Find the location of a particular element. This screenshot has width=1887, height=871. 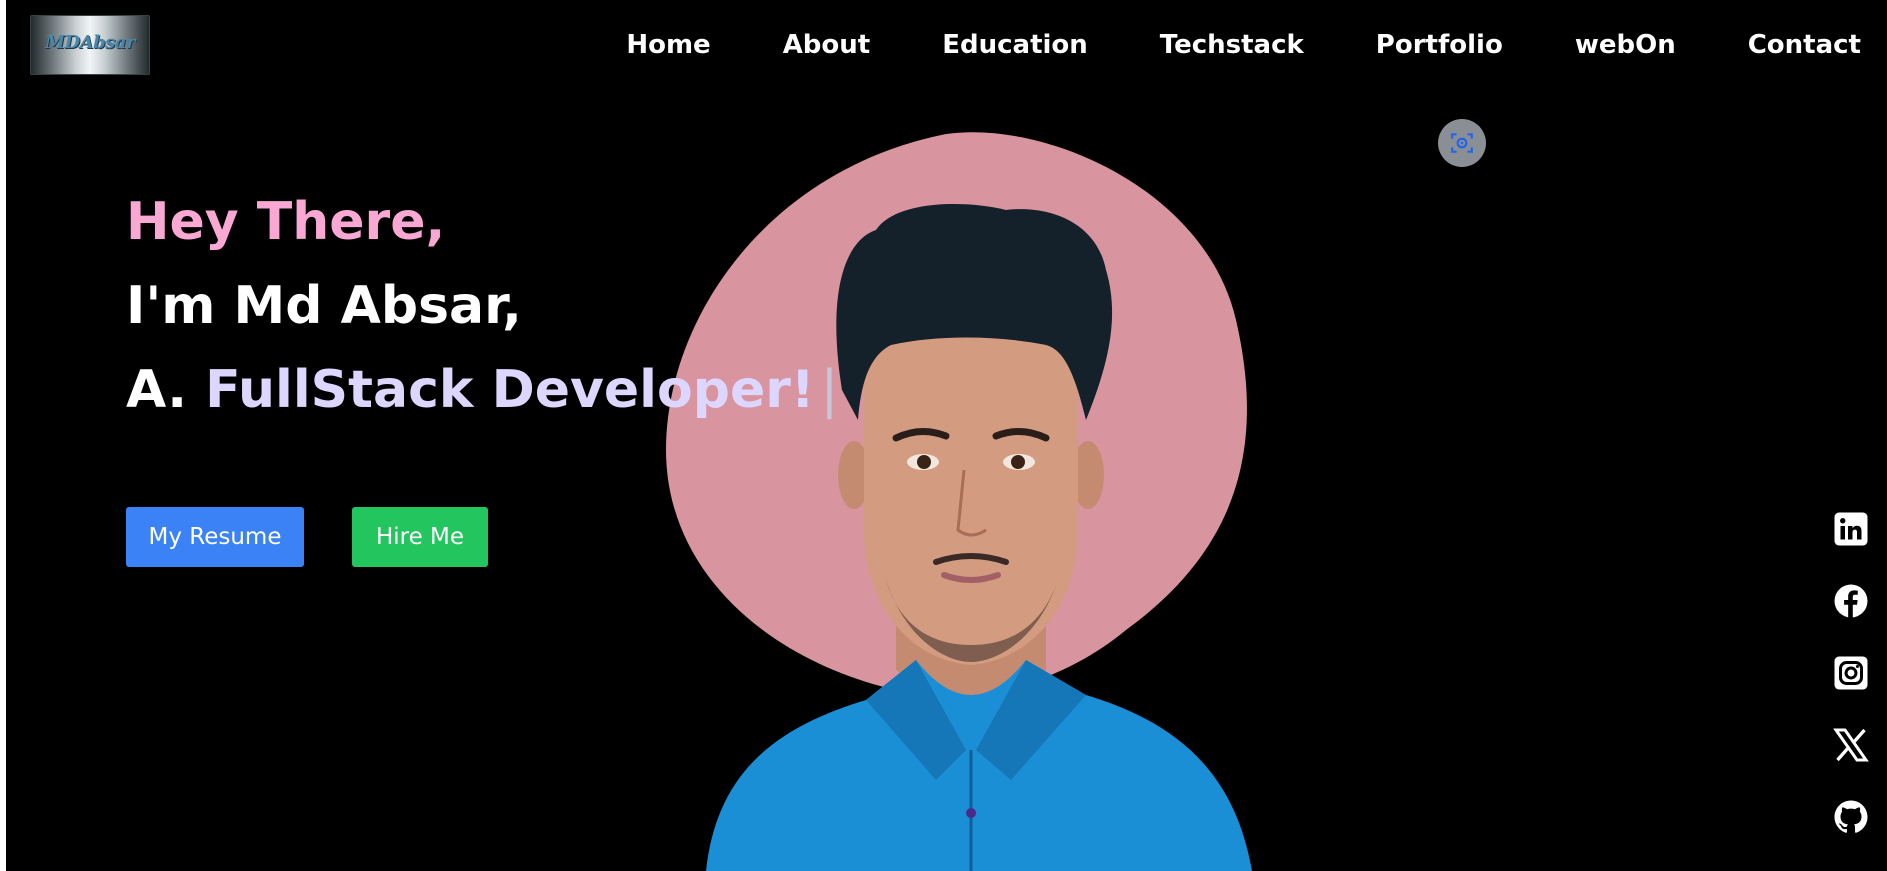

my-resume-button: My Resume is located at coordinates (215, 537).